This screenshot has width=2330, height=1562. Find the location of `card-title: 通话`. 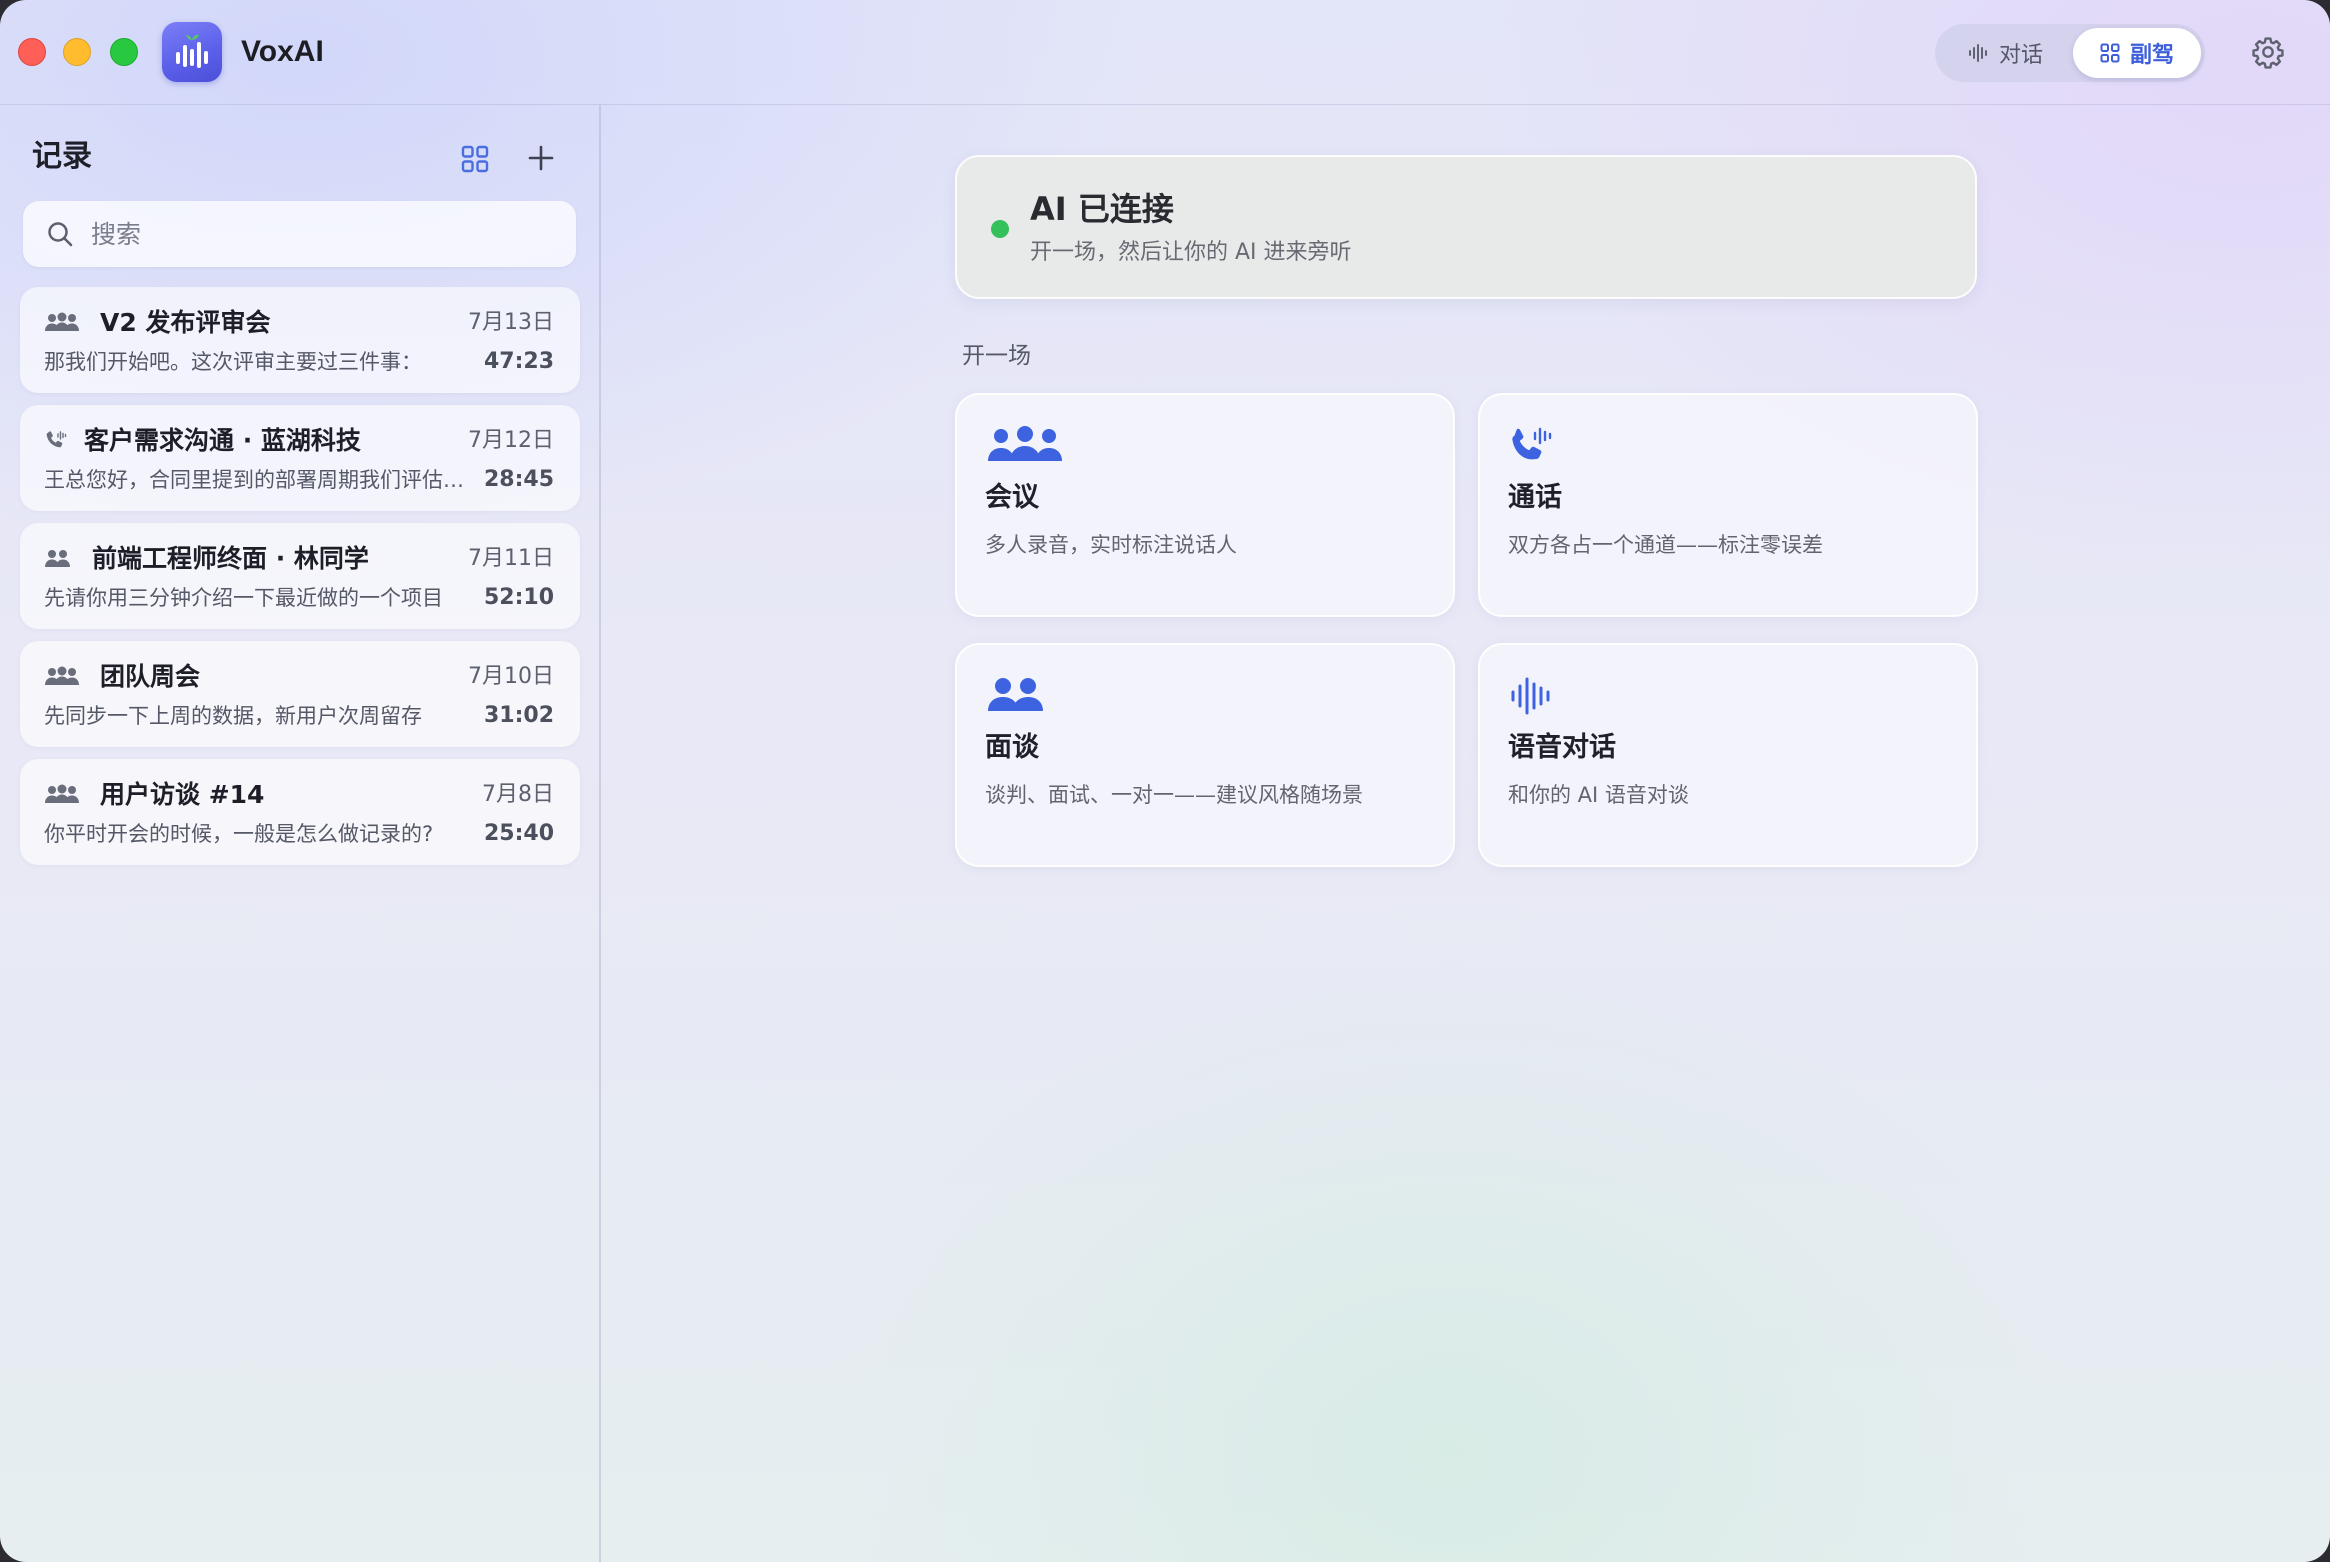

card-title: 通话 is located at coordinates (1535, 497).